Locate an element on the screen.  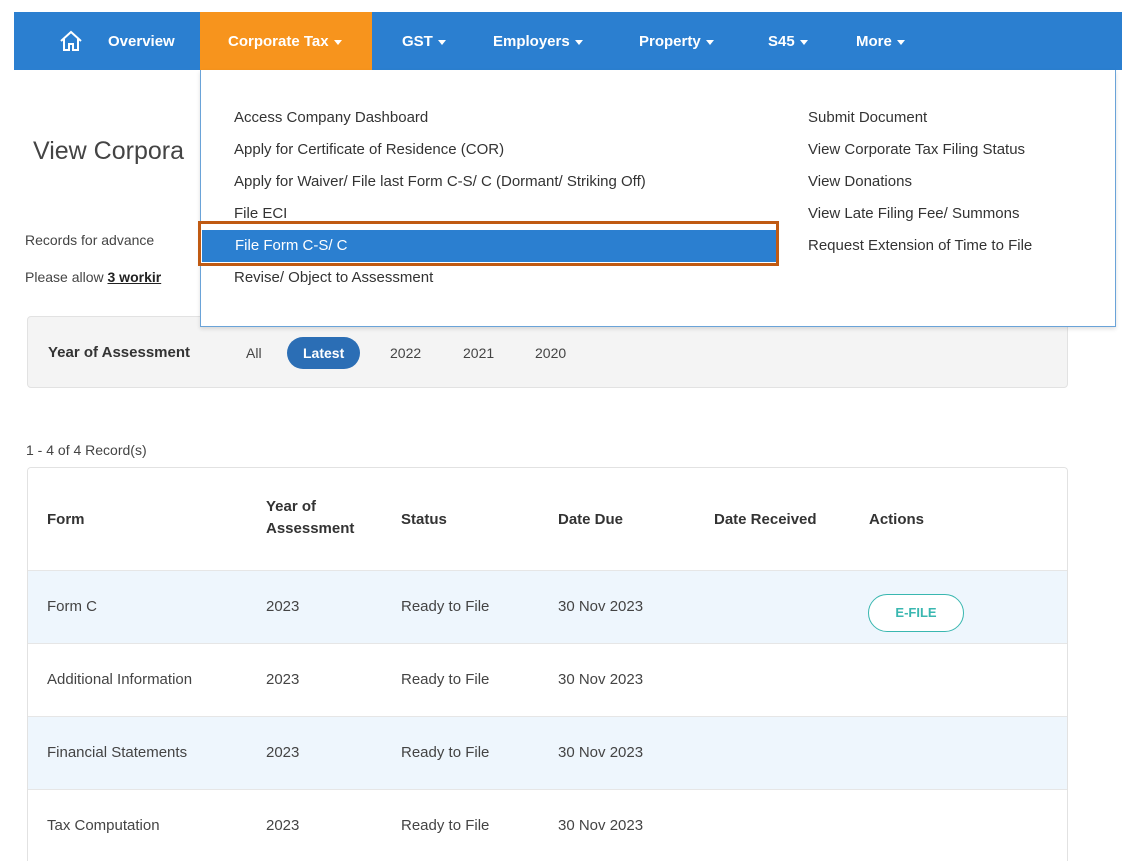
nav-corporate-tax-label: Corporate Tax is located at coordinates (278, 41).